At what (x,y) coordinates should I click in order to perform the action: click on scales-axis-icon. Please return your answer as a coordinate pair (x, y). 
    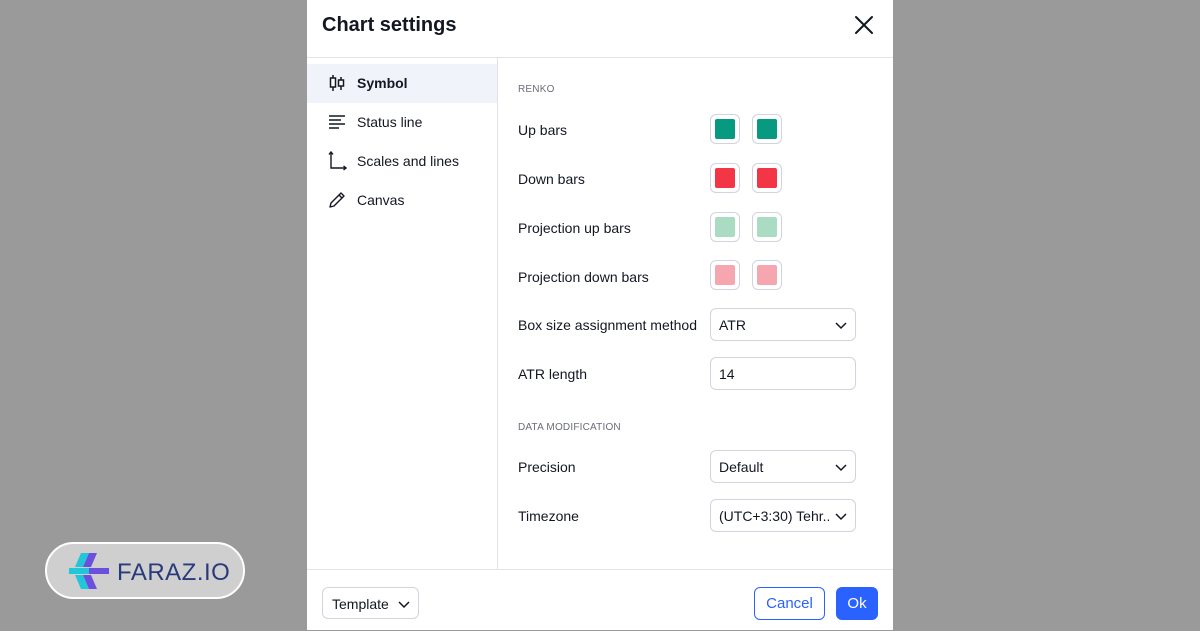
    Looking at the image, I should click on (337, 161).